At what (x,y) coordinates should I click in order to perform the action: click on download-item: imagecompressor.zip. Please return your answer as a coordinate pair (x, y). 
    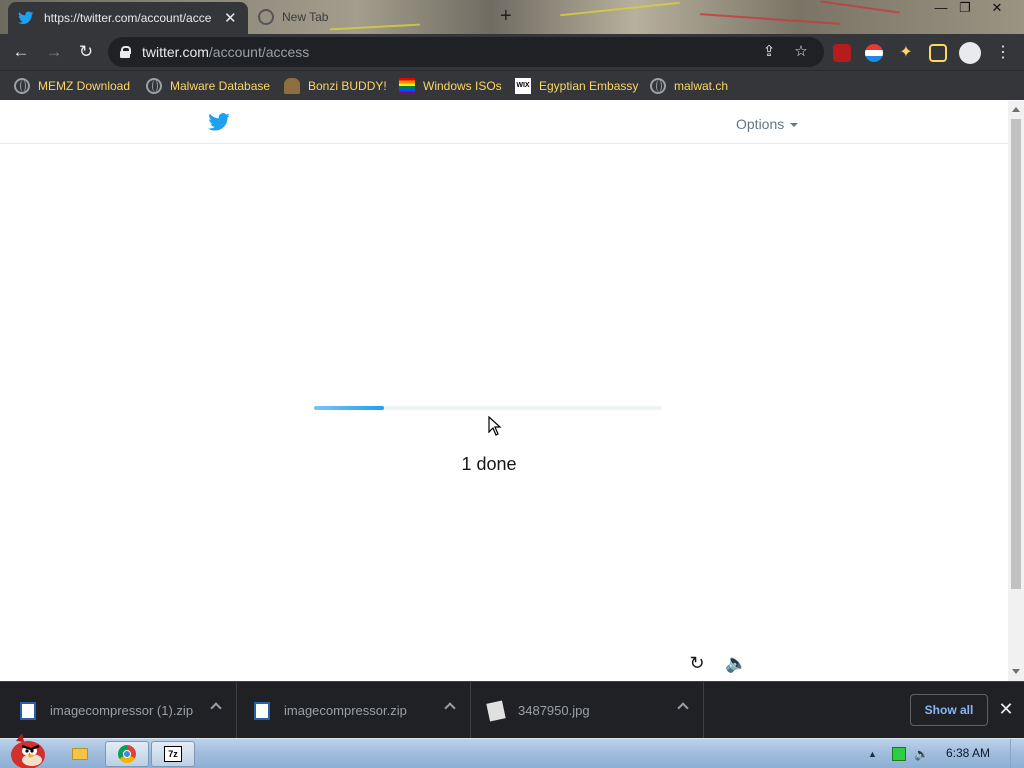
    Looking at the image, I should click on (354, 710).